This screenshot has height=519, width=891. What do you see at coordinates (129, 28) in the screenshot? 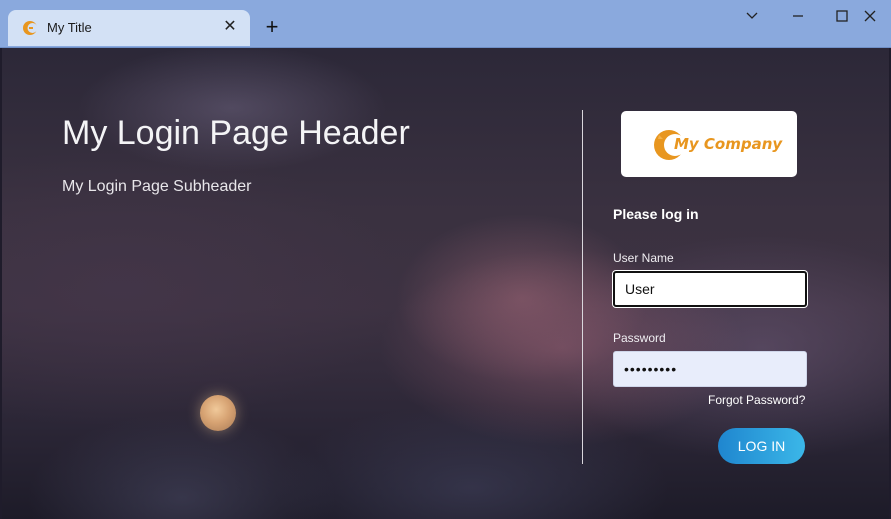
I see `browser-tab: My Title ✕` at bounding box center [129, 28].